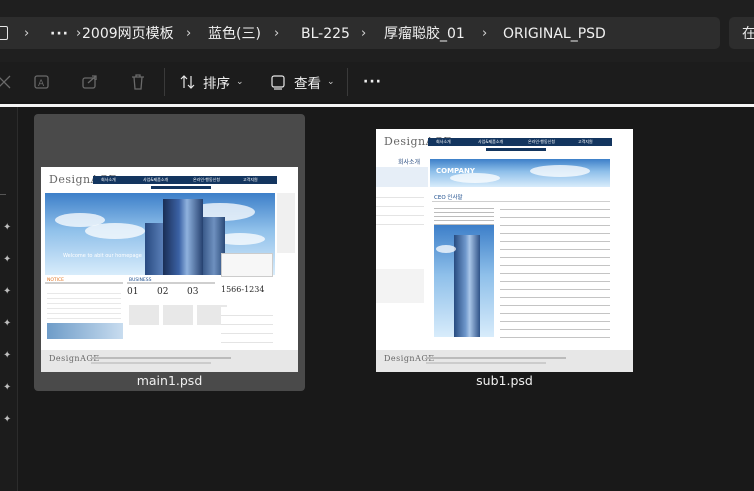 Image resolution: width=754 pixels, height=491 pixels. What do you see at coordinates (504, 380) in the screenshot?
I see `file-name-label: sub1.psd` at bounding box center [504, 380].